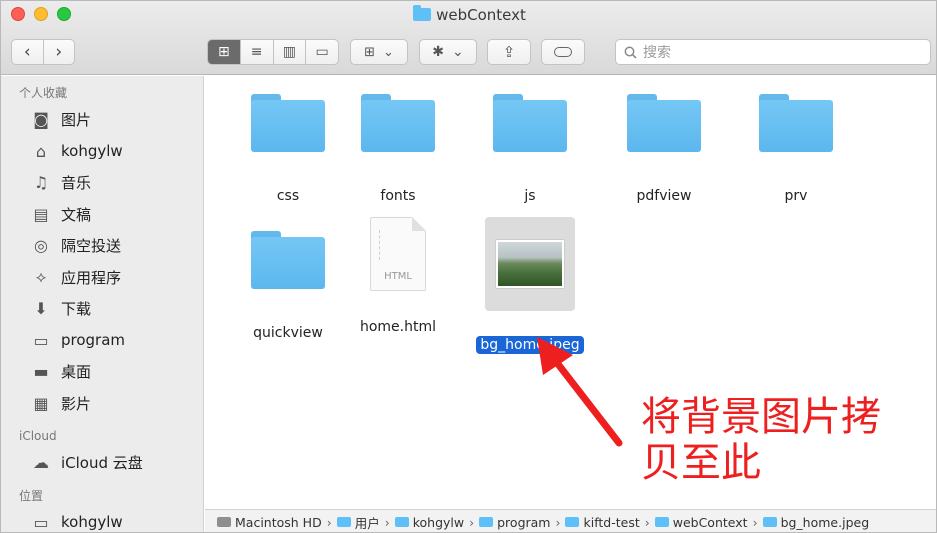 This screenshot has height=533, width=937. Describe the element at coordinates (224, 522) in the screenshot. I see `disk-icon` at that location.